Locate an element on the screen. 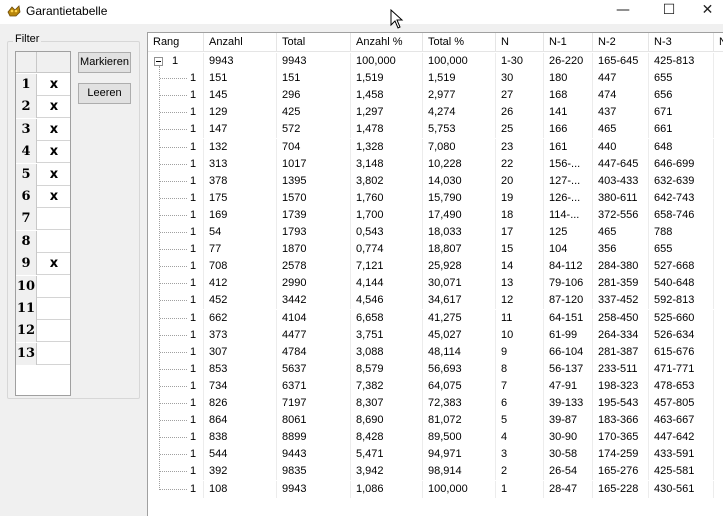 This screenshot has width=723, height=516. column-header: Anzahl is located at coordinates (240, 42).